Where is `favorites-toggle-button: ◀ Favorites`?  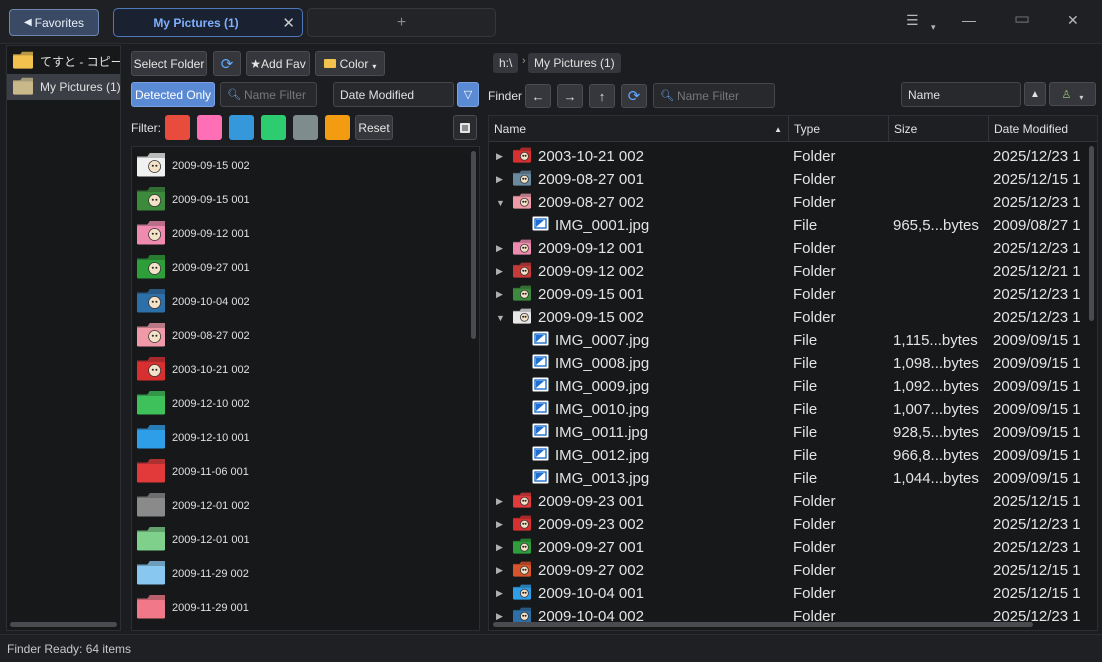
favorites-toggle-button: ◀ Favorites is located at coordinates (54, 22).